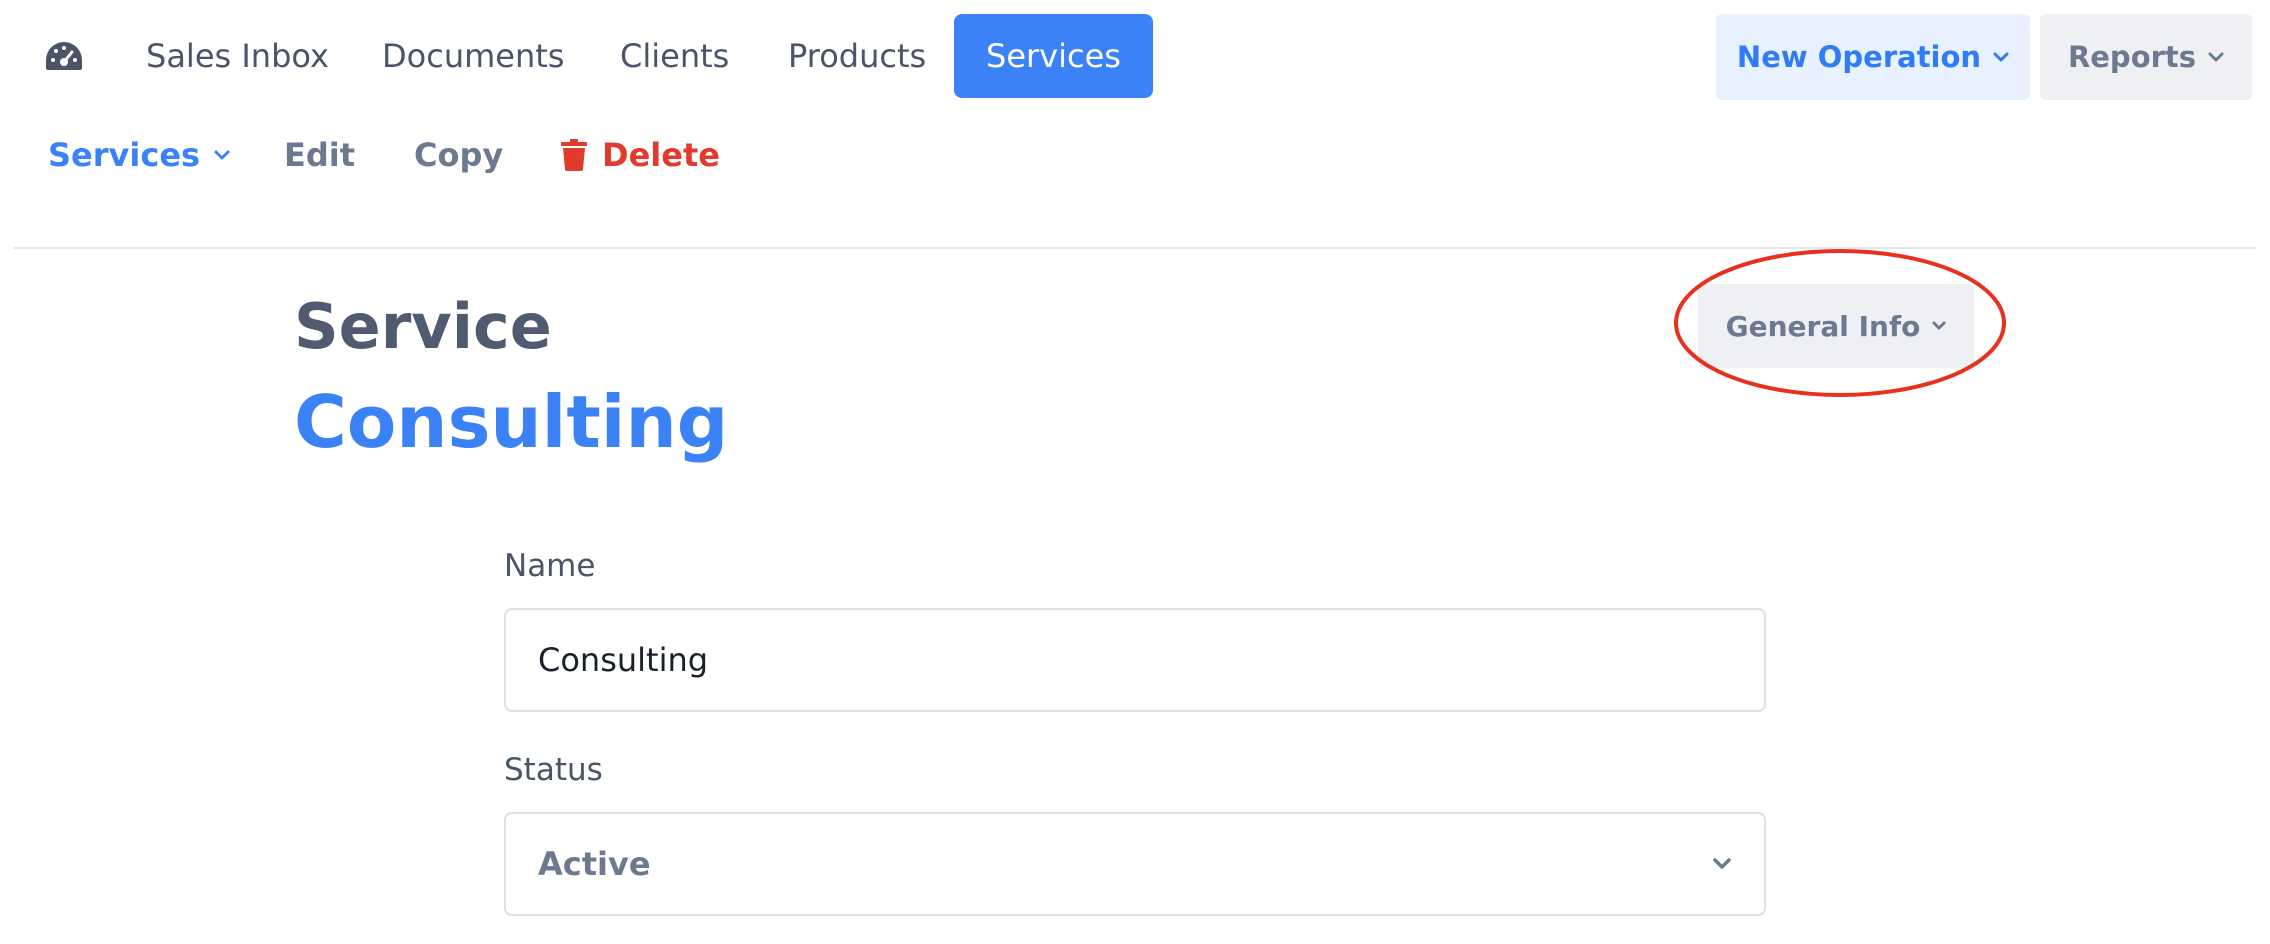 This screenshot has height=944, width=2270. I want to click on copy-button: Copy, so click(458, 155).